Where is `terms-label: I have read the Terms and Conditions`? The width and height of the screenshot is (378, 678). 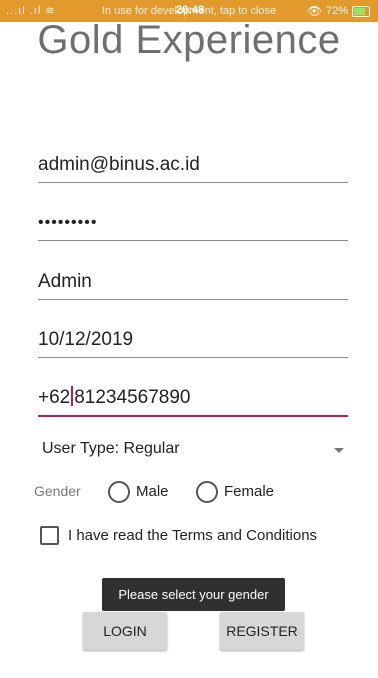
terms-label: I have read the Terms and Conditions is located at coordinates (218, 535).